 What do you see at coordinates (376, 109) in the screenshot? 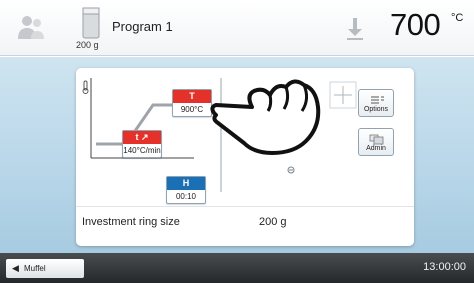
I see `options-label: Options` at bounding box center [376, 109].